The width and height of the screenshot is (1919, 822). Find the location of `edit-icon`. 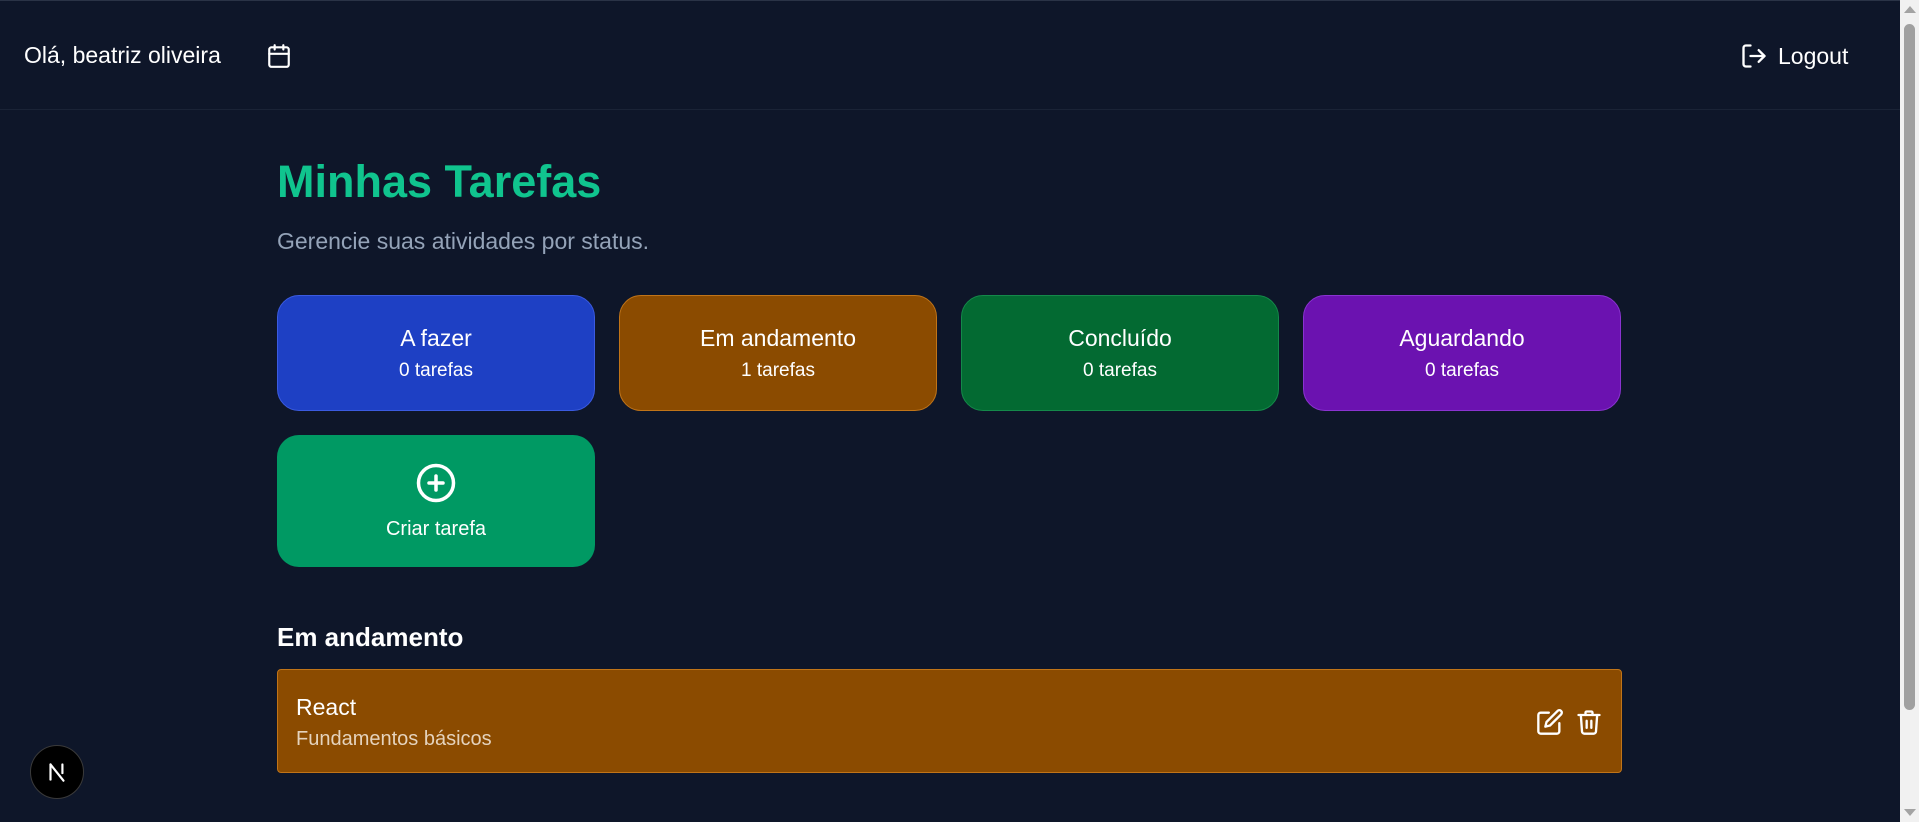

edit-icon is located at coordinates (1550, 722).